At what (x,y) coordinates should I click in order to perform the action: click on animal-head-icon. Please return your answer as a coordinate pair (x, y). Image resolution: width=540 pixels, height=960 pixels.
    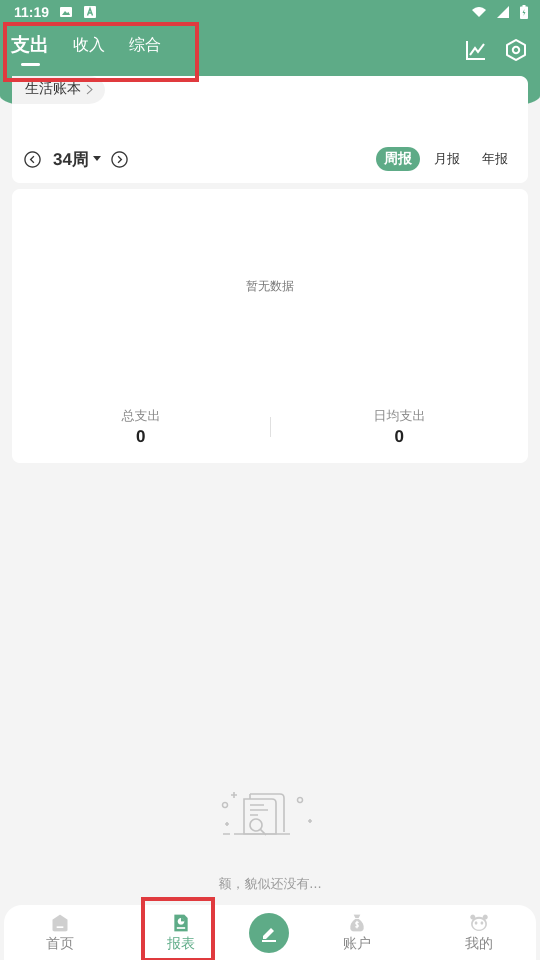
    Looking at the image, I should click on (479, 922).